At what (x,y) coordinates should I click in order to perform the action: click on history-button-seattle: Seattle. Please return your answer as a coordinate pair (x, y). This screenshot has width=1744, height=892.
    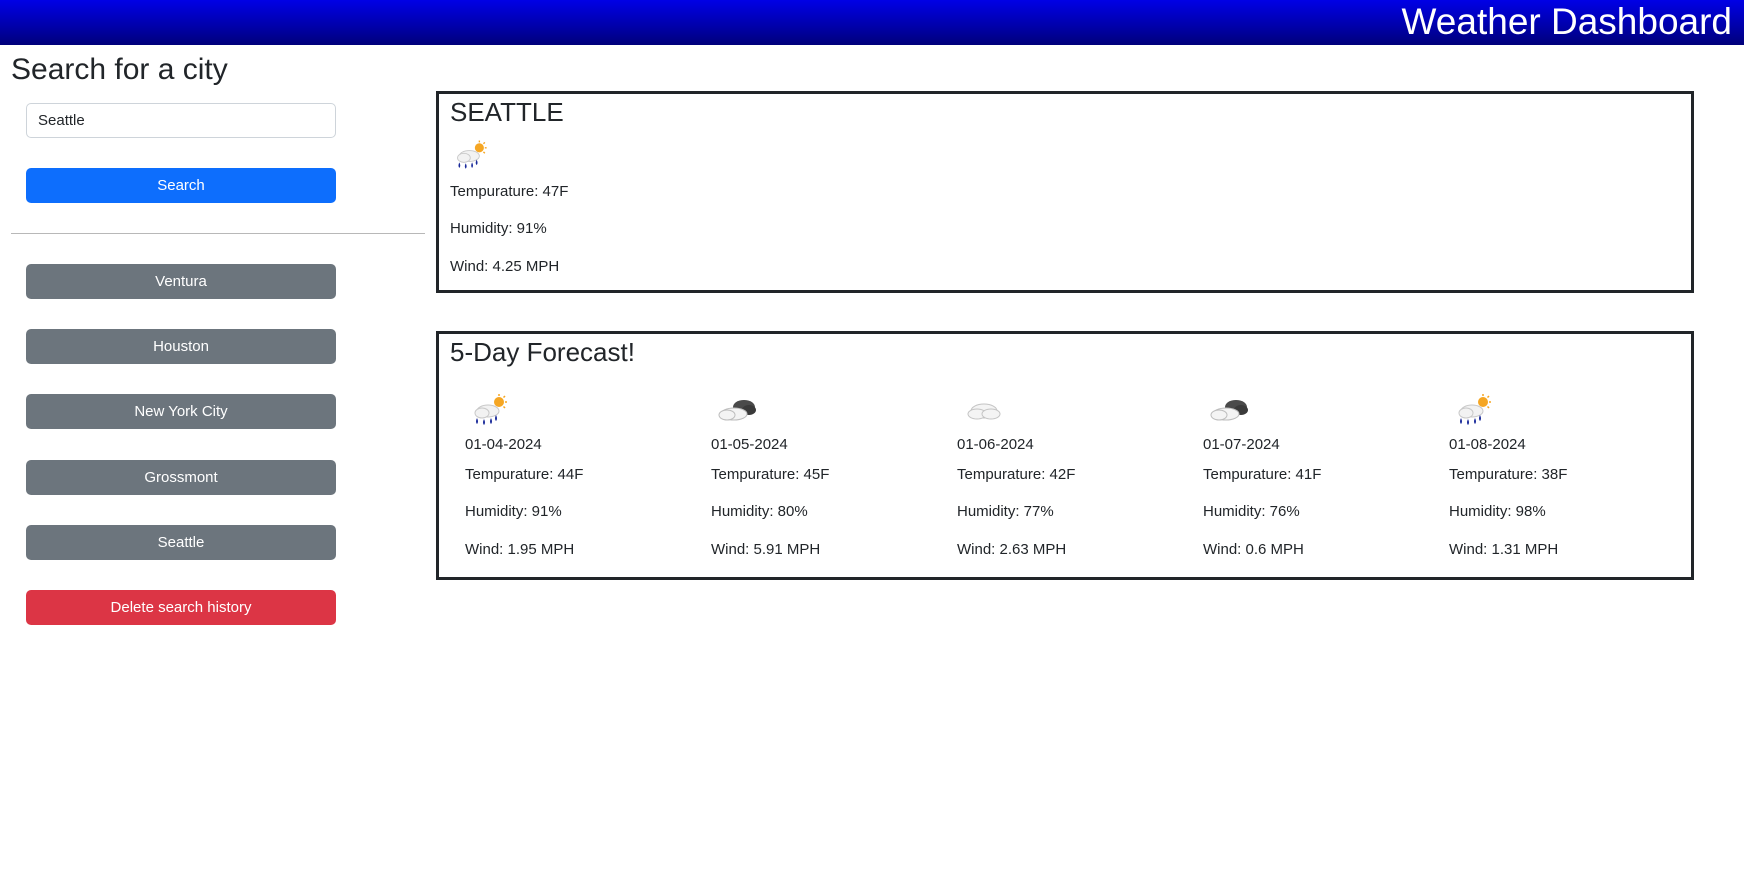
    Looking at the image, I should click on (181, 542).